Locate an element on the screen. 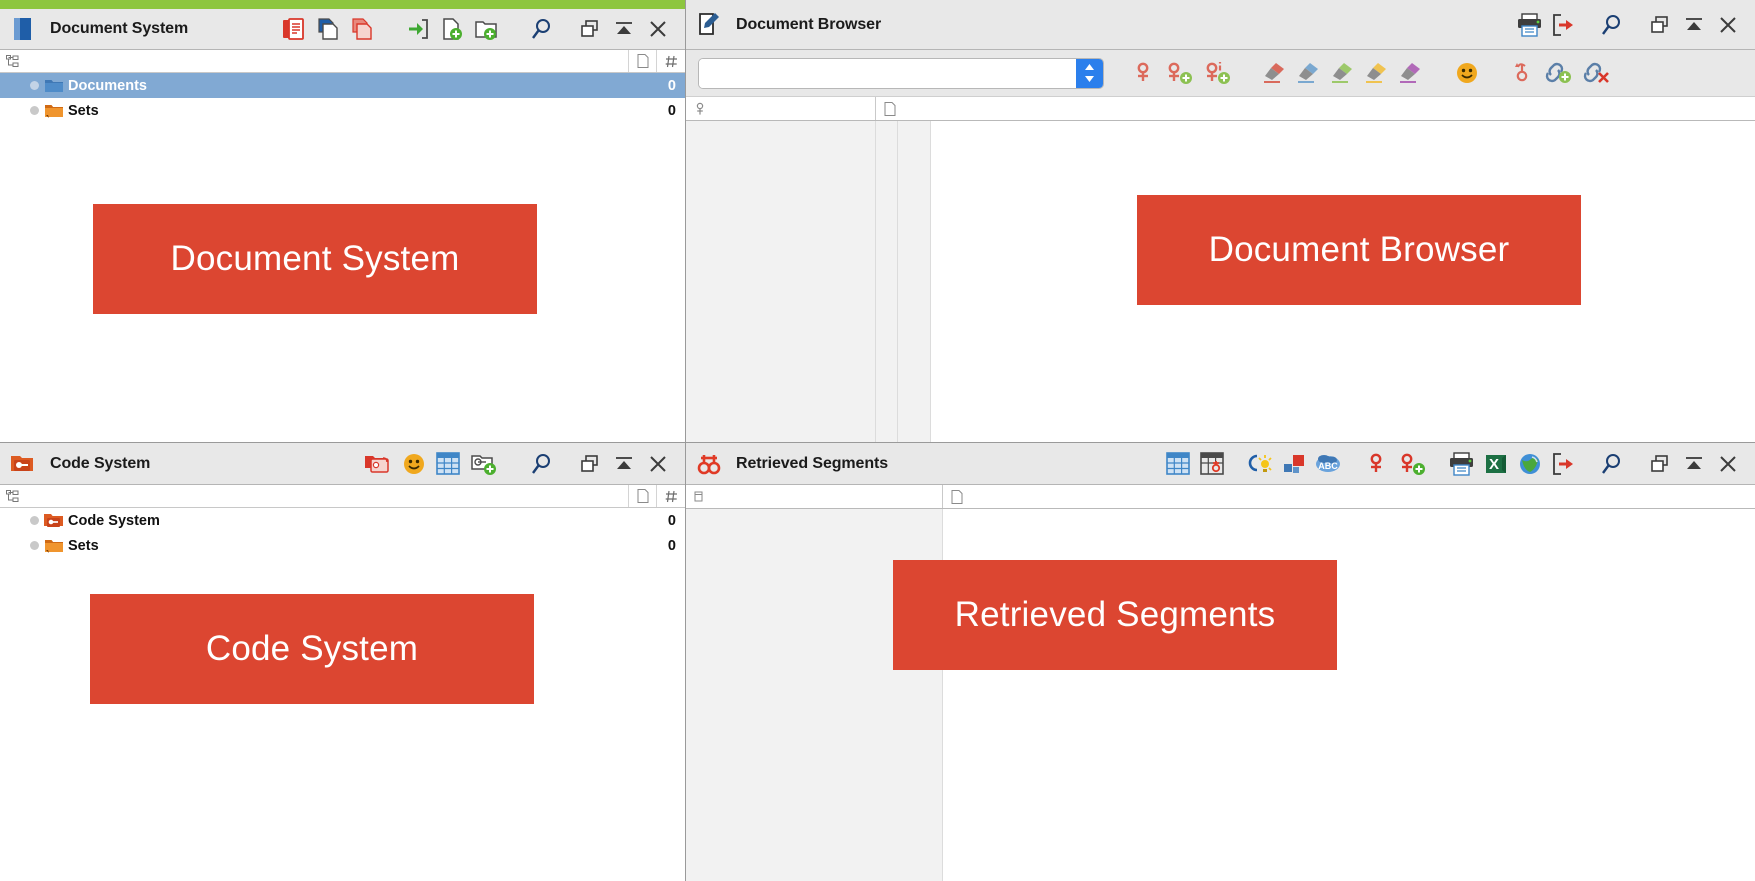  banner-label: Document Browser is located at coordinates (1359, 249).